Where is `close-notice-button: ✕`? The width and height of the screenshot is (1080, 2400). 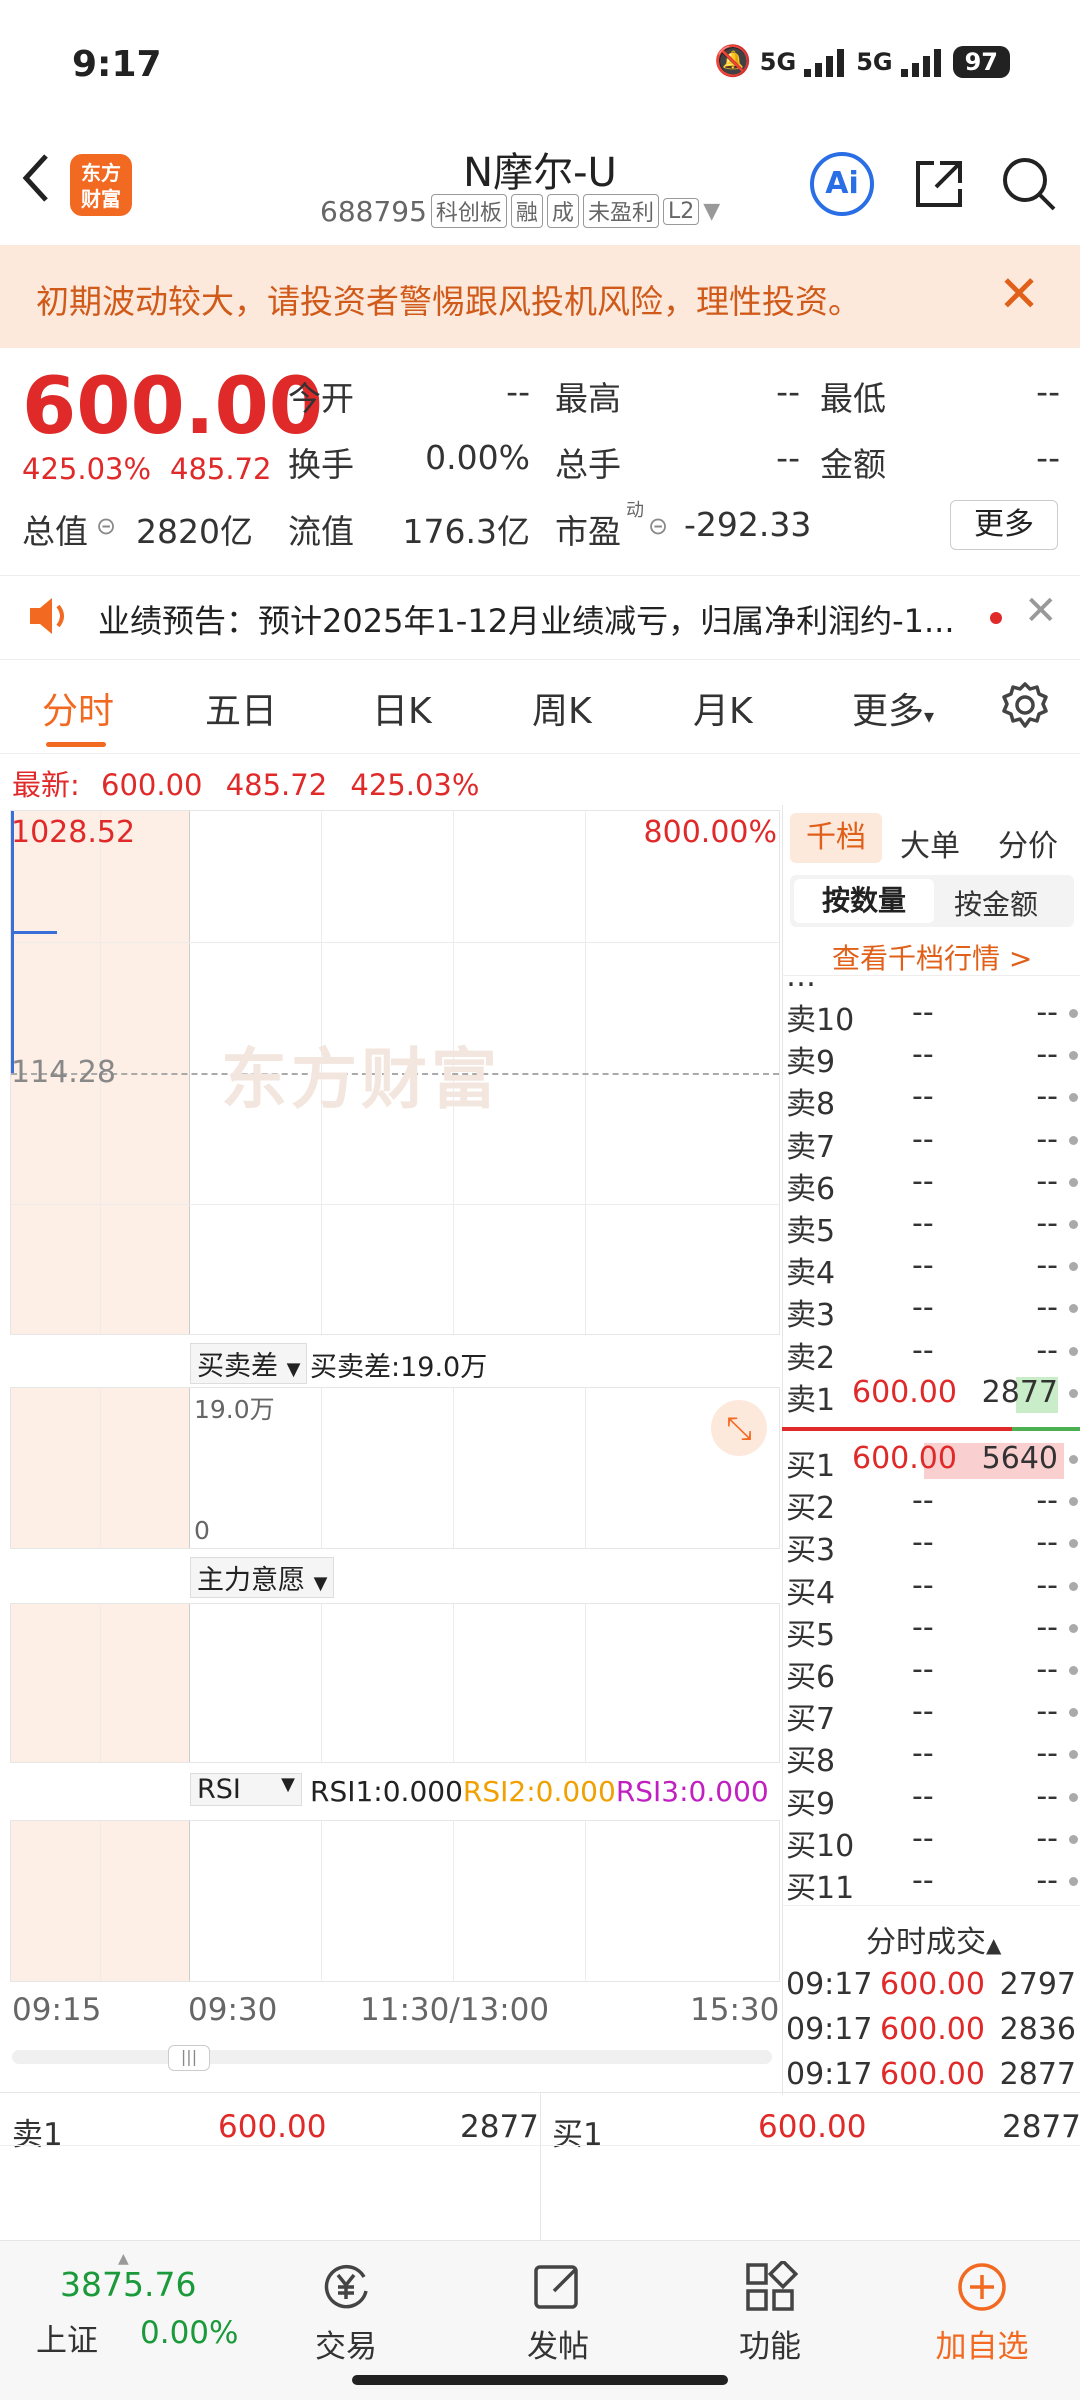
close-notice-button: ✕ is located at coordinates (1019, 294).